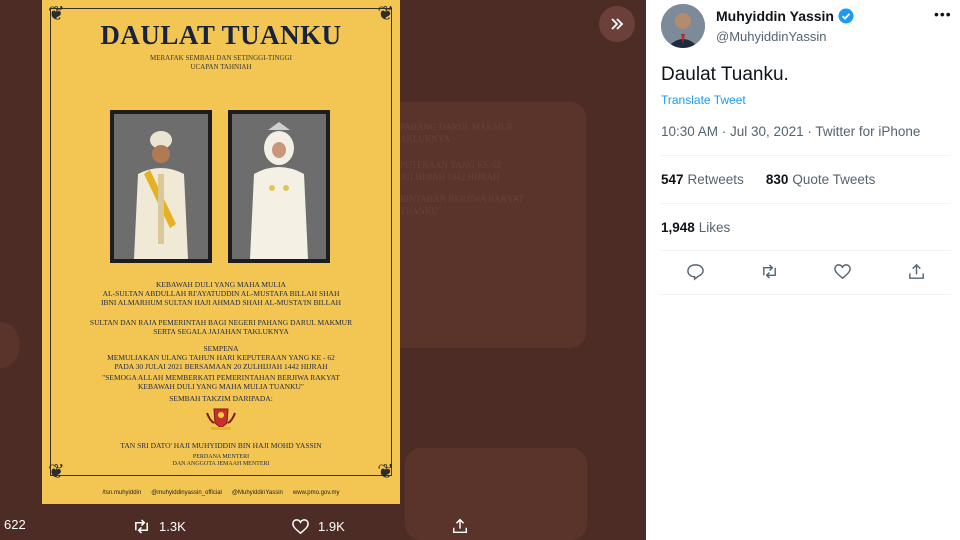  What do you see at coordinates (221, 418) in the screenshot?
I see `coat-of-arms-icon` at bounding box center [221, 418].